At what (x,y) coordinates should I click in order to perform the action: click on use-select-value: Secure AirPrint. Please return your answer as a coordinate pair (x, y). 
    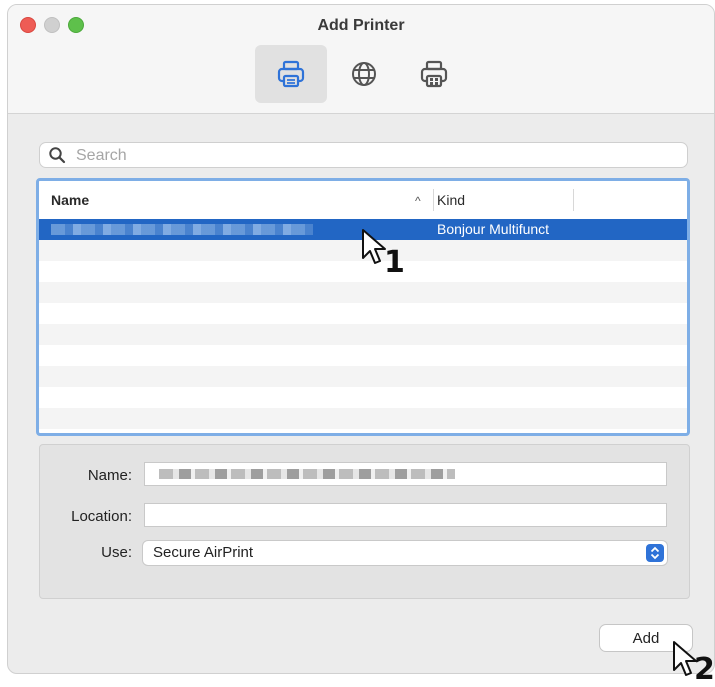
    Looking at the image, I should click on (203, 552).